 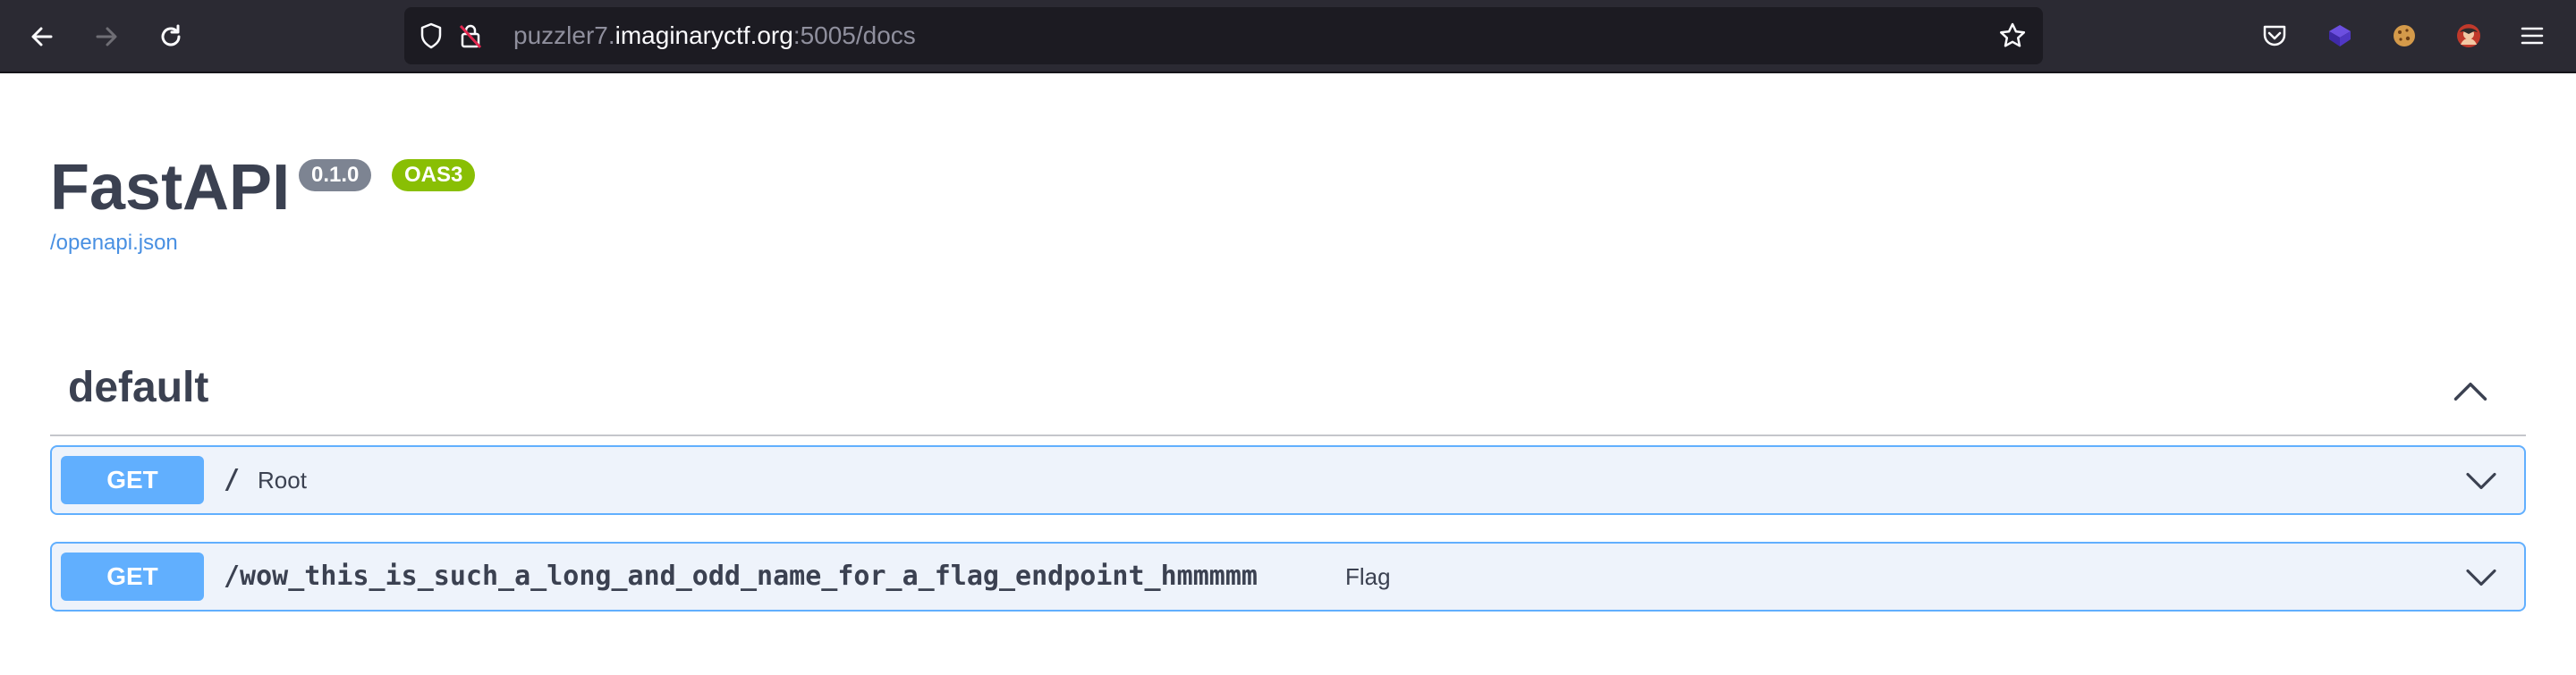 I want to click on extension-avatar-button, so click(x=2469, y=36).